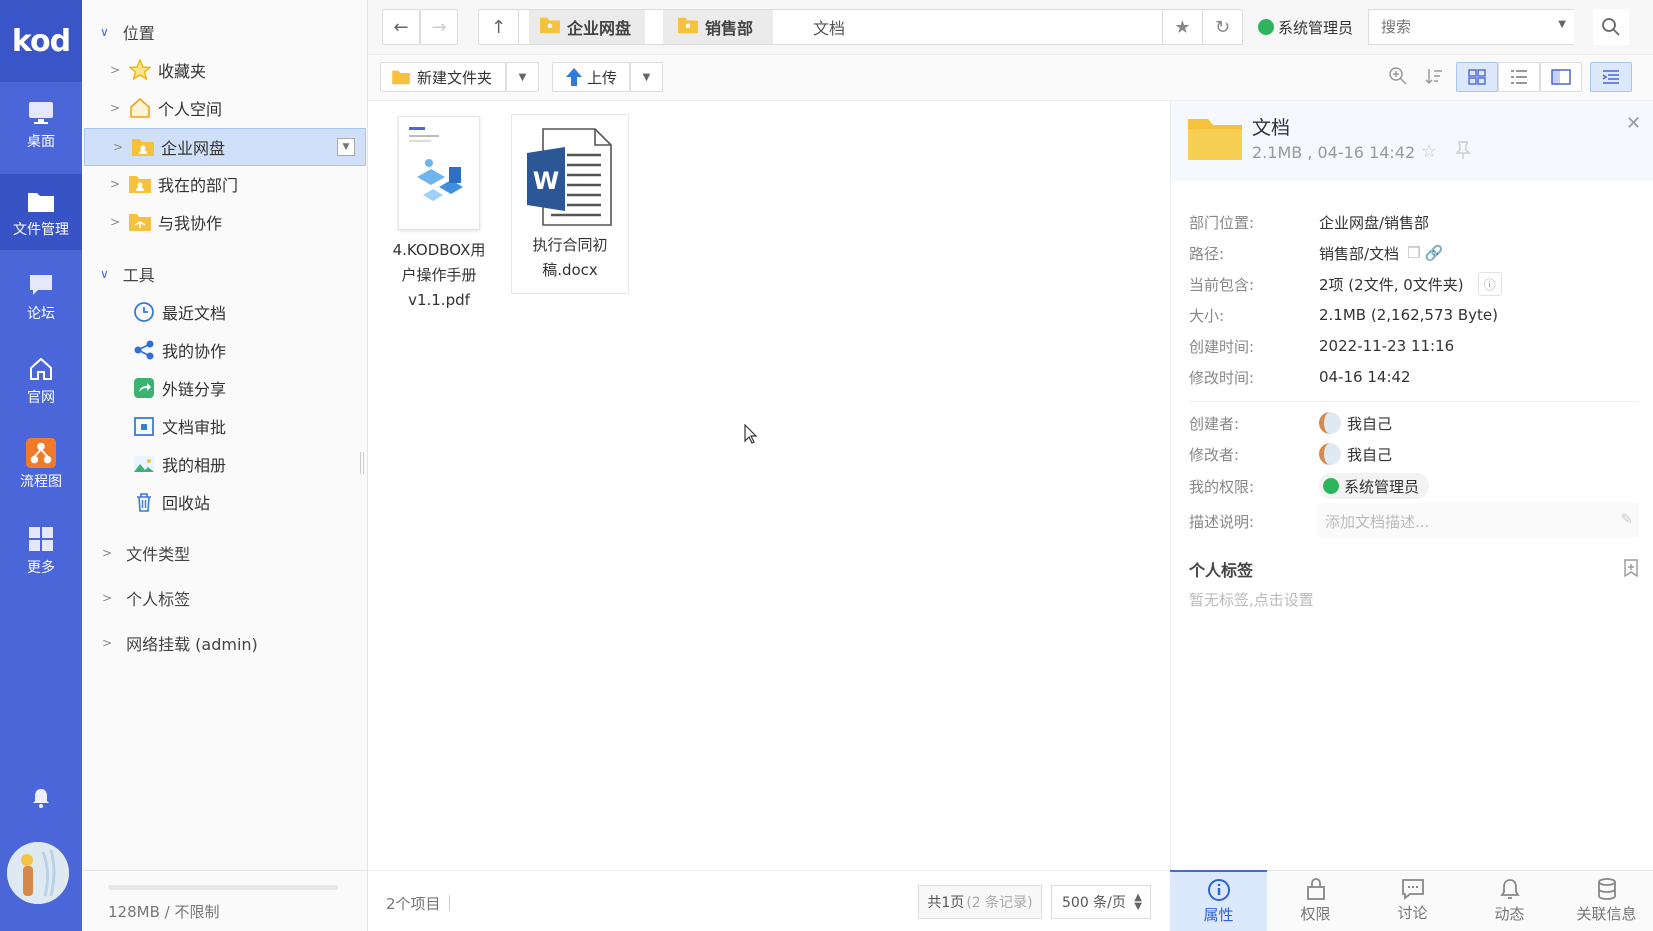 The width and height of the screenshot is (1653, 931). I want to click on left-rail: kod 桌面 文件管理 论坛 官网 流程图 更多, so click(41, 465).